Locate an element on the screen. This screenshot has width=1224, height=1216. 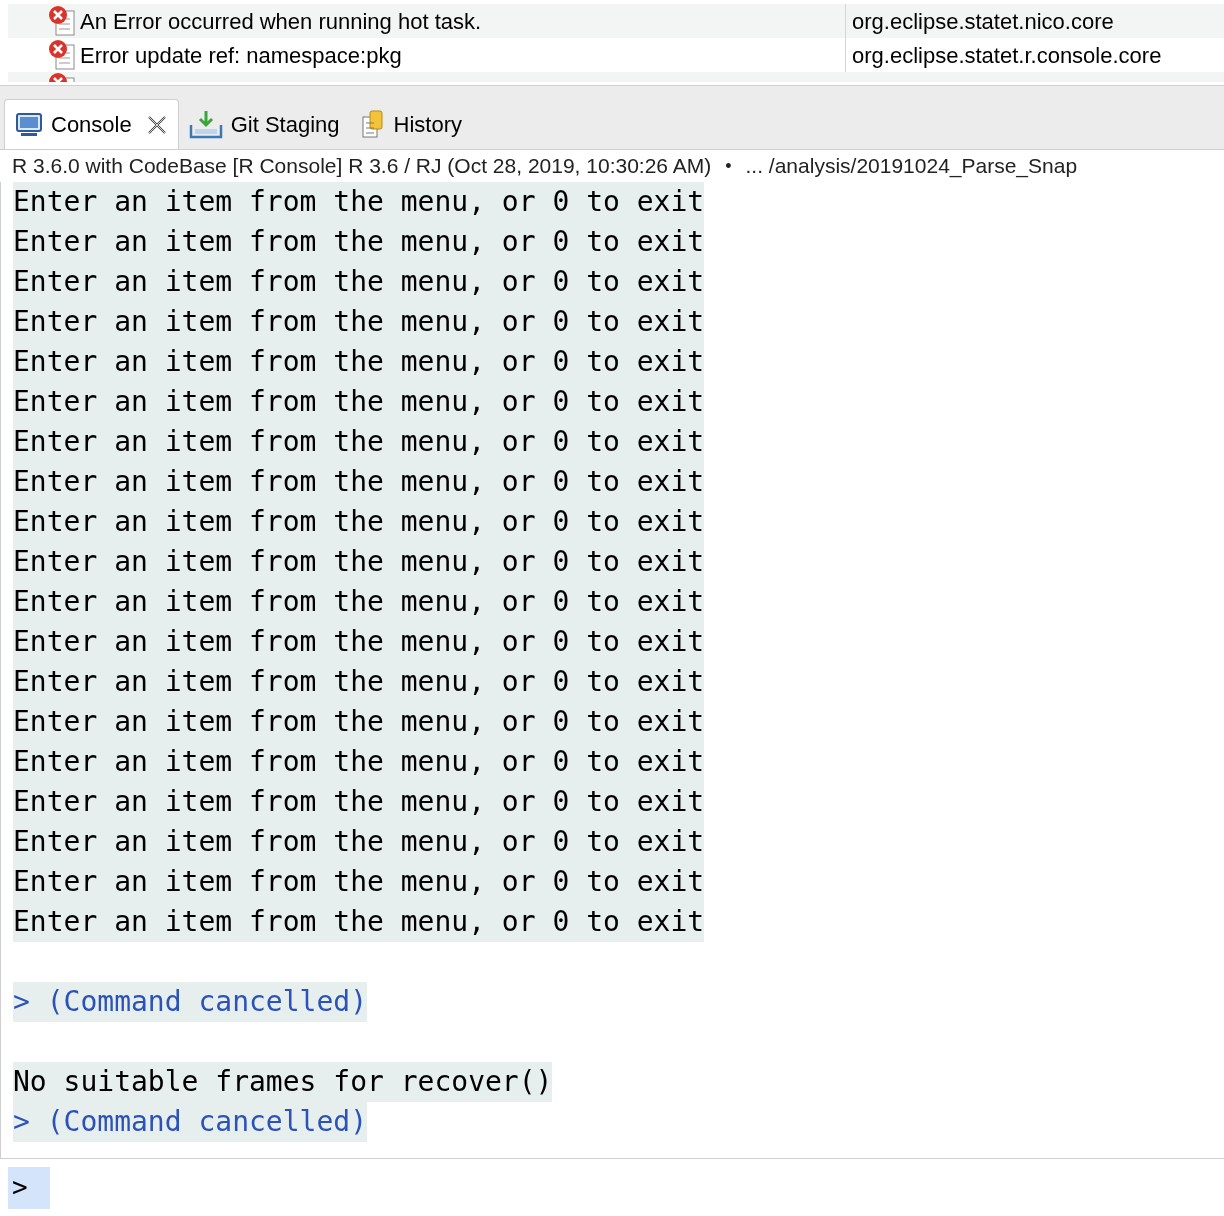
close-icon is located at coordinates (156, 124).